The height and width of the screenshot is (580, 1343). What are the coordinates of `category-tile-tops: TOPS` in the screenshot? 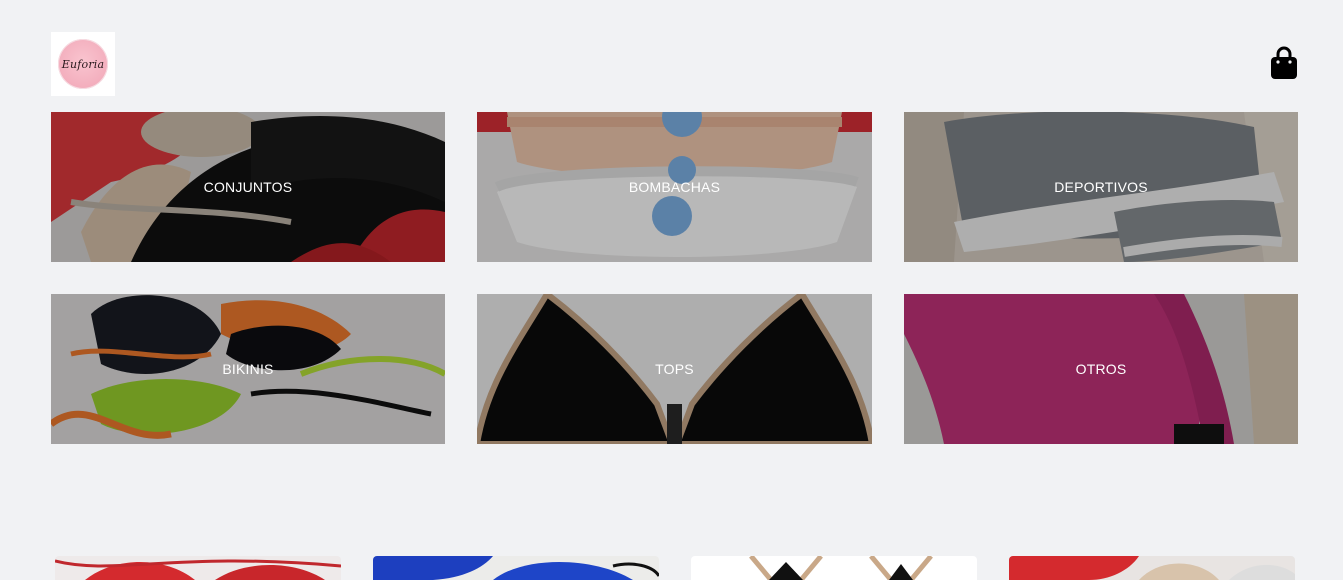 It's located at (674, 369).